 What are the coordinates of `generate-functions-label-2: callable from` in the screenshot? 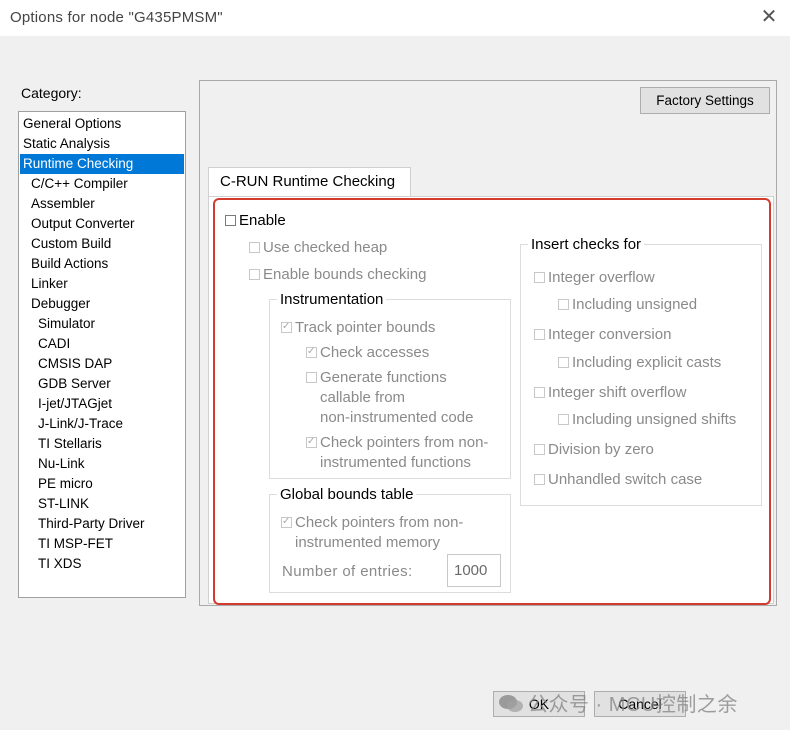 It's located at (363, 397).